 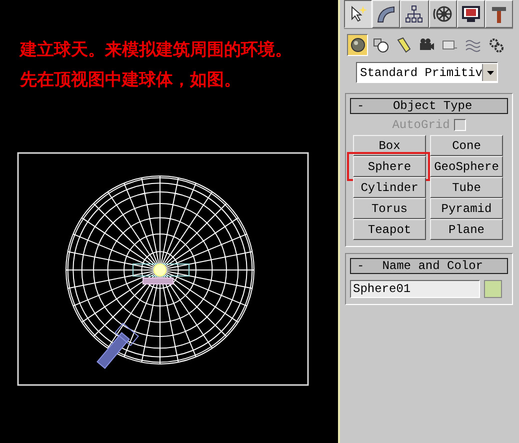 What do you see at coordinates (426, 45) in the screenshot?
I see `camera-icon` at bounding box center [426, 45].